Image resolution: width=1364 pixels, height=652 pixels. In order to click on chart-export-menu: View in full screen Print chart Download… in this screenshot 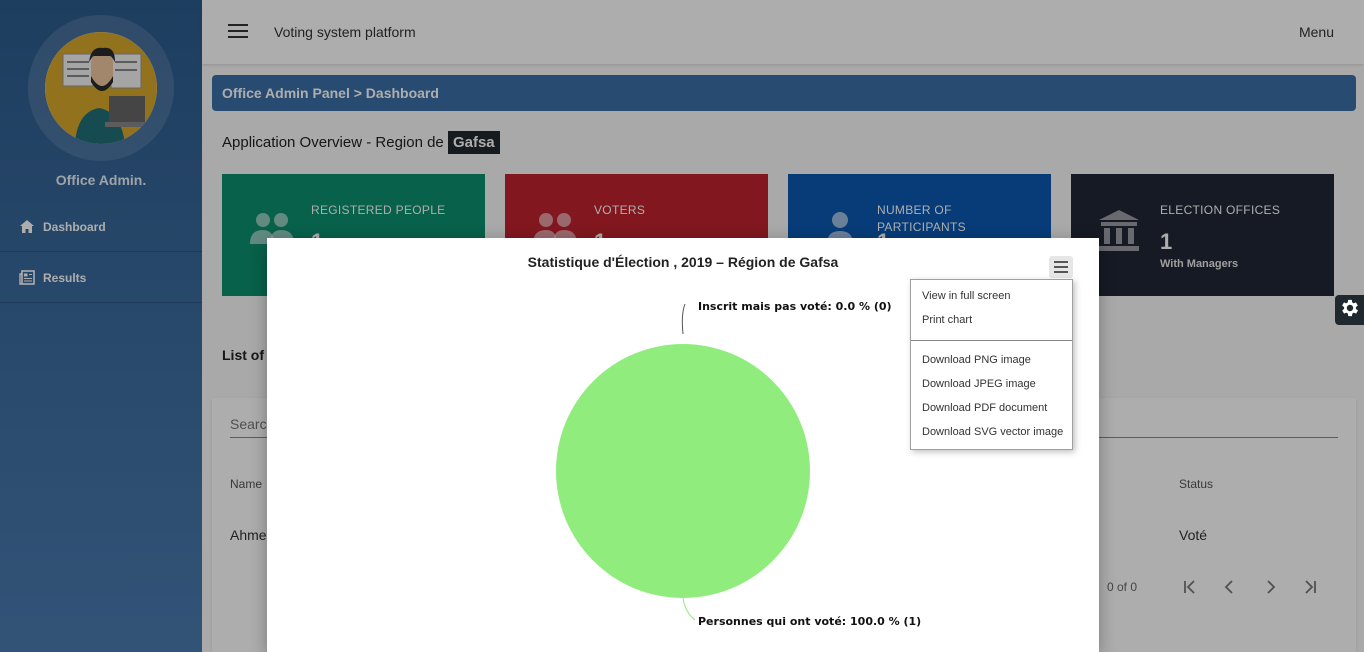, I will do `click(991, 364)`.